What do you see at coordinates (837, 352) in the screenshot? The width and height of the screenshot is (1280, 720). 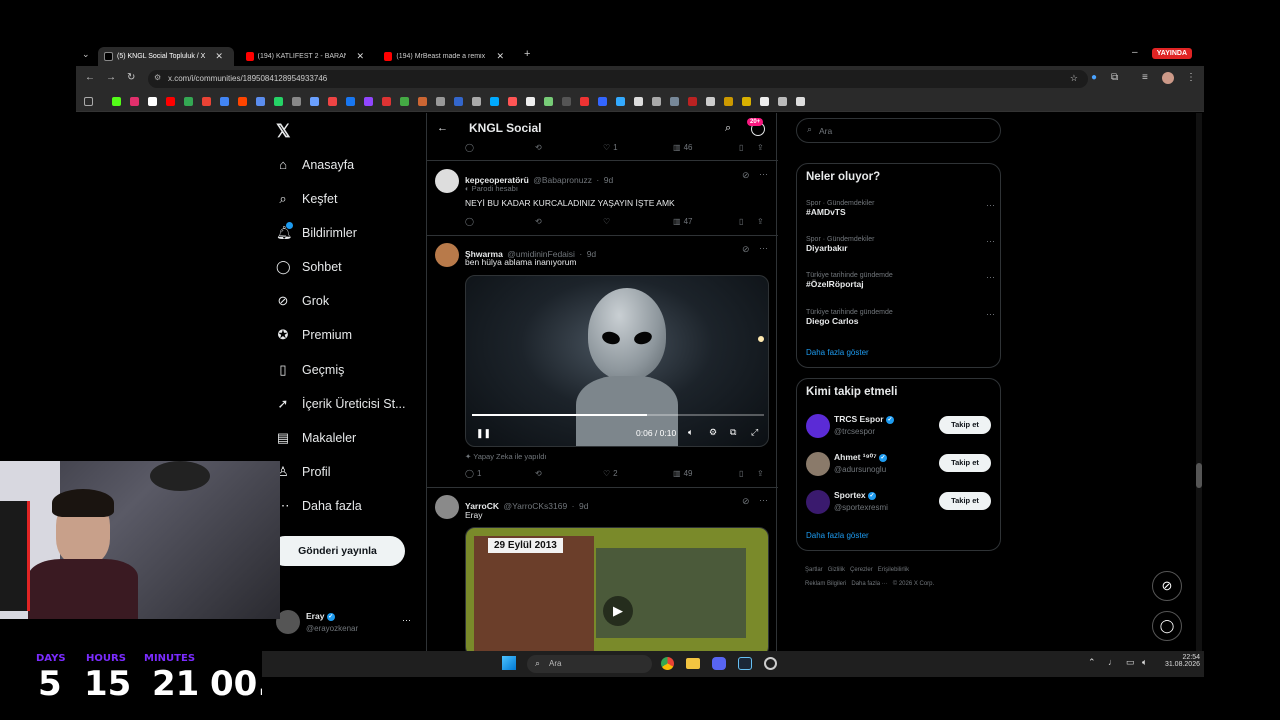 I see `trends-show-more-link: Daha fazla göster` at bounding box center [837, 352].